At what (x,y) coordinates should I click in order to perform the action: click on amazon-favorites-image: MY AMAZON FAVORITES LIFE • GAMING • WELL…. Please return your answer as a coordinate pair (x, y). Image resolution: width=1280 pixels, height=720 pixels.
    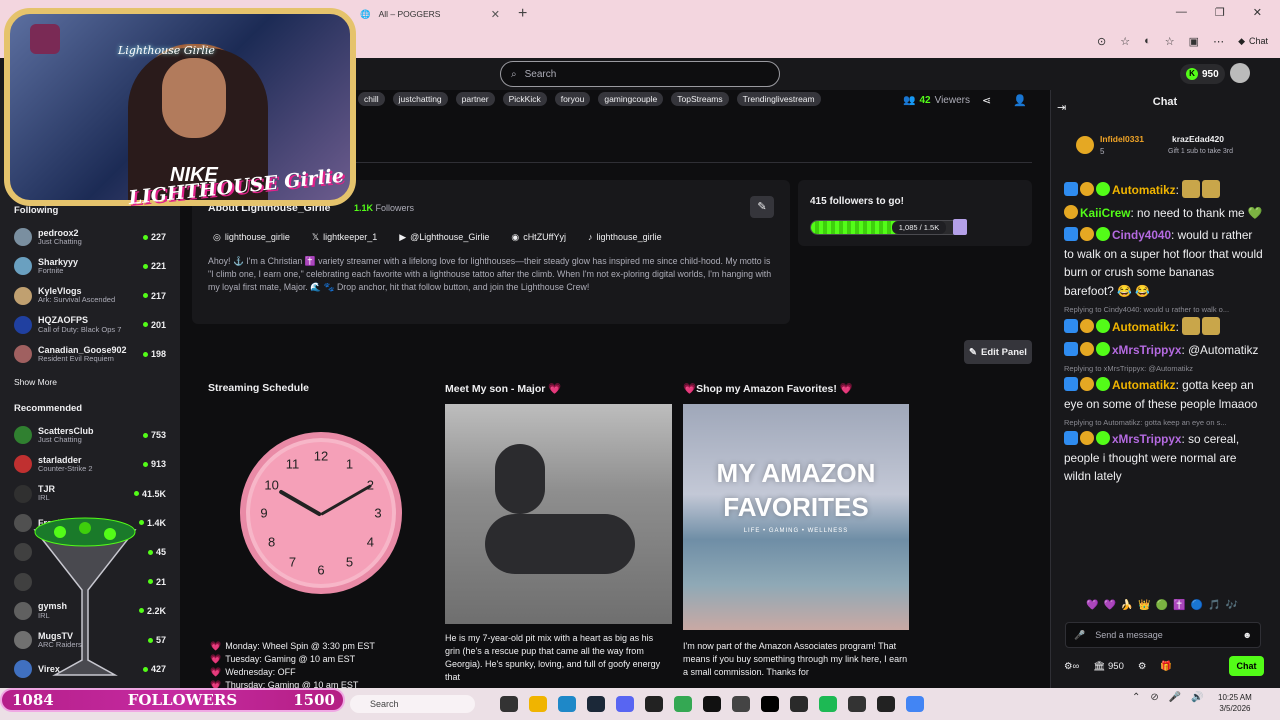
    Looking at the image, I should click on (796, 517).